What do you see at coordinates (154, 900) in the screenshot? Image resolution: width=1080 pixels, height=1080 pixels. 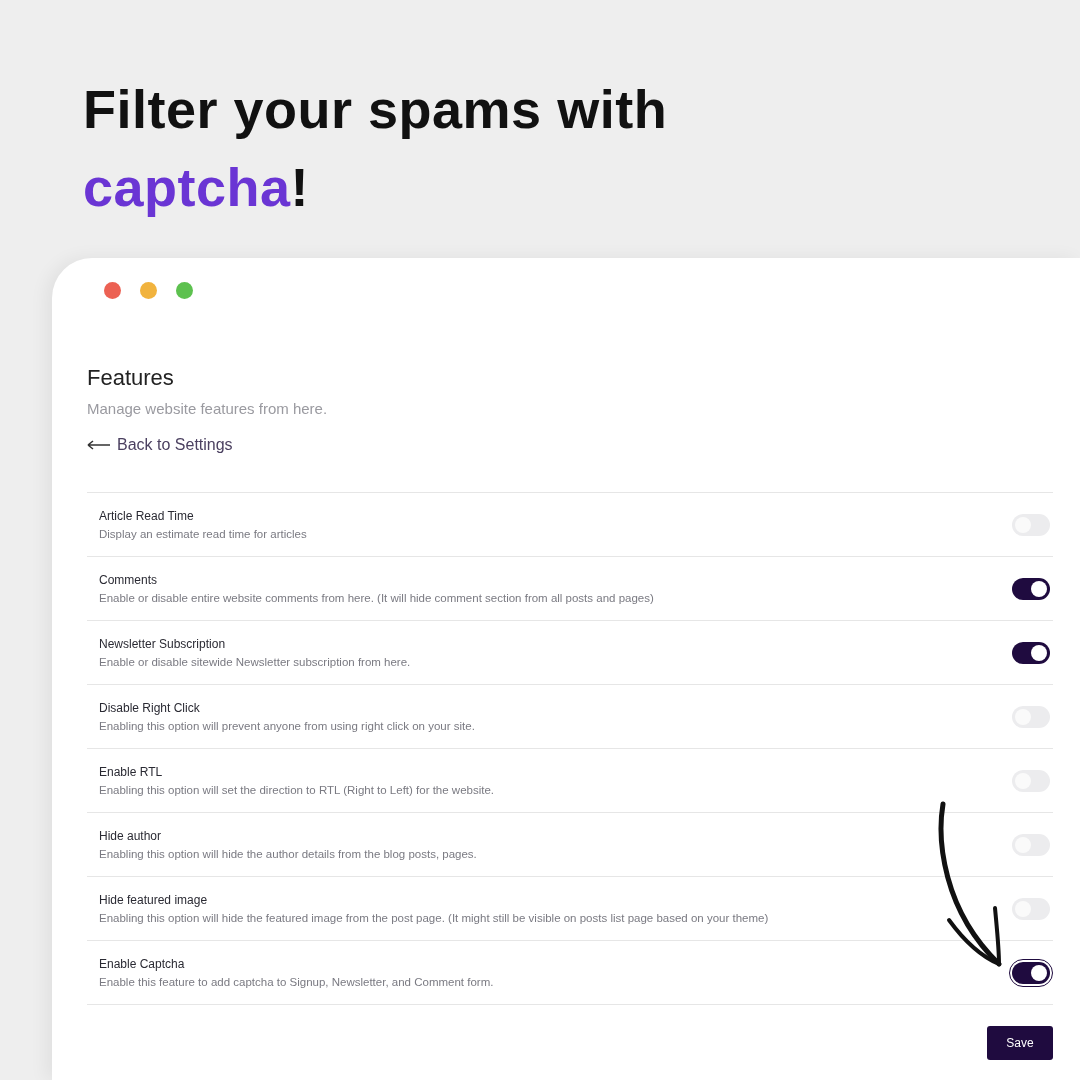 I see `feature-title: Hide featured image` at bounding box center [154, 900].